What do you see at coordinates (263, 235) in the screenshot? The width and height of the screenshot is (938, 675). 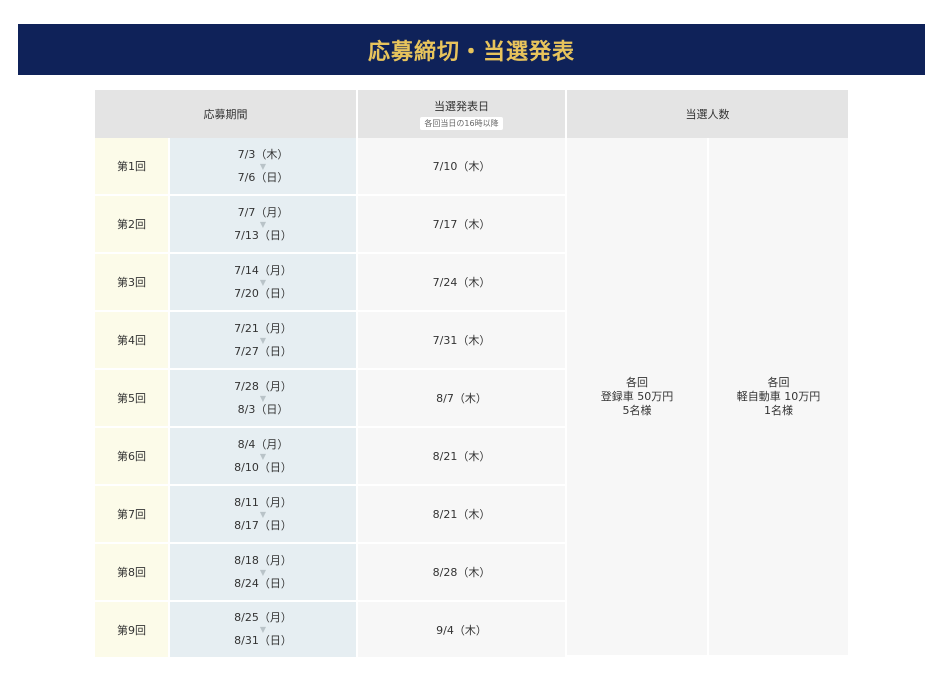 I see `period-end: 7/13（日）` at bounding box center [263, 235].